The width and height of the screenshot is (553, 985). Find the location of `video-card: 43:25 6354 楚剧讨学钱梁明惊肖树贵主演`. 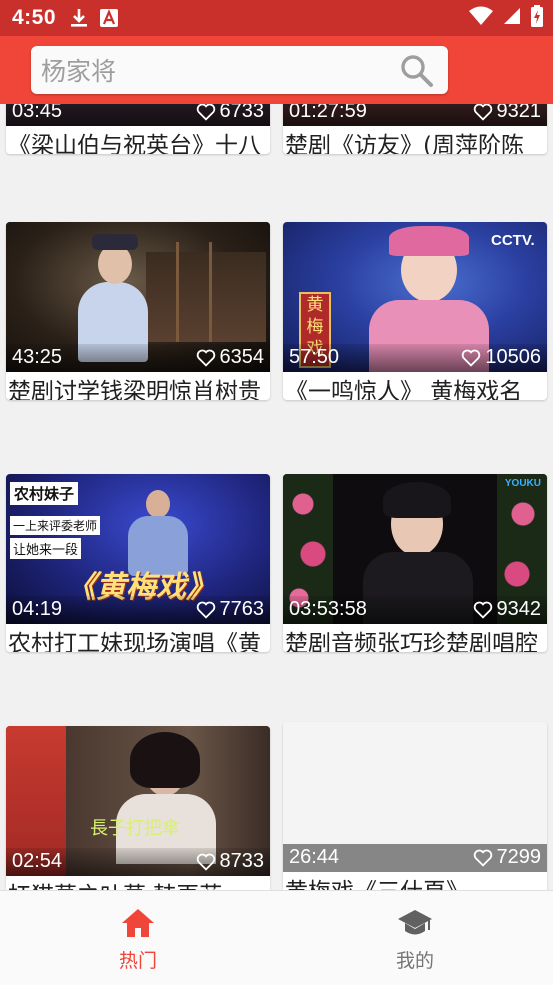

video-card: 43:25 6354 楚剧讨学钱梁明惊肖树贵主演 is located at coordinates (138, 311).